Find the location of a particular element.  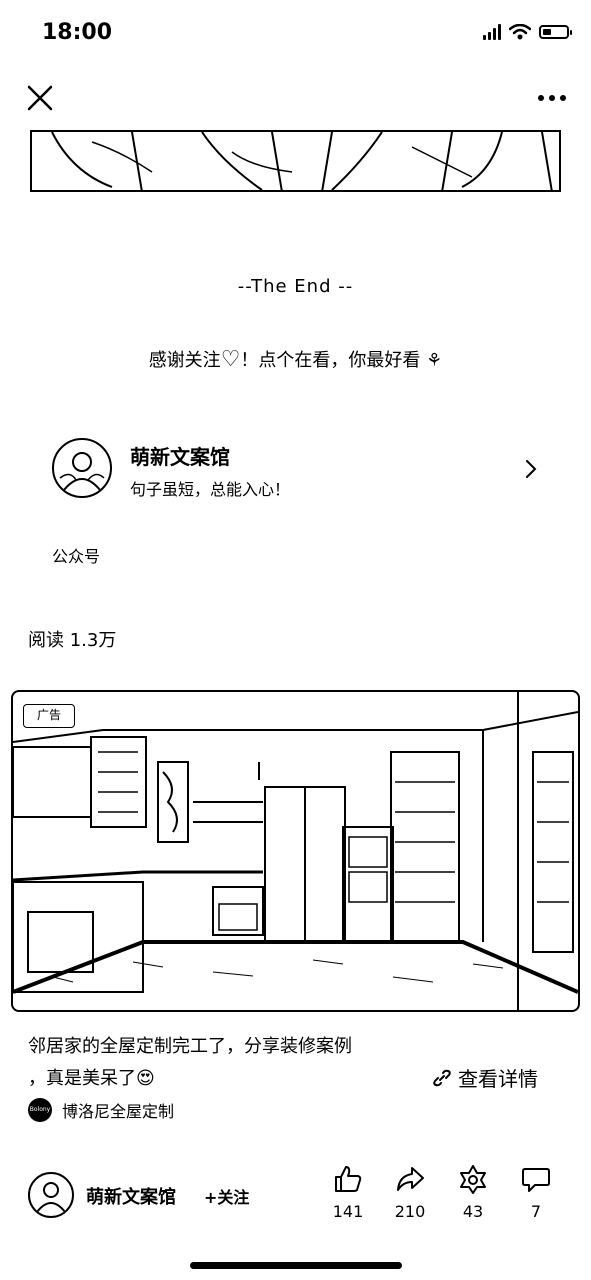

like-button: 141 is located at coordinates (348, 1192).